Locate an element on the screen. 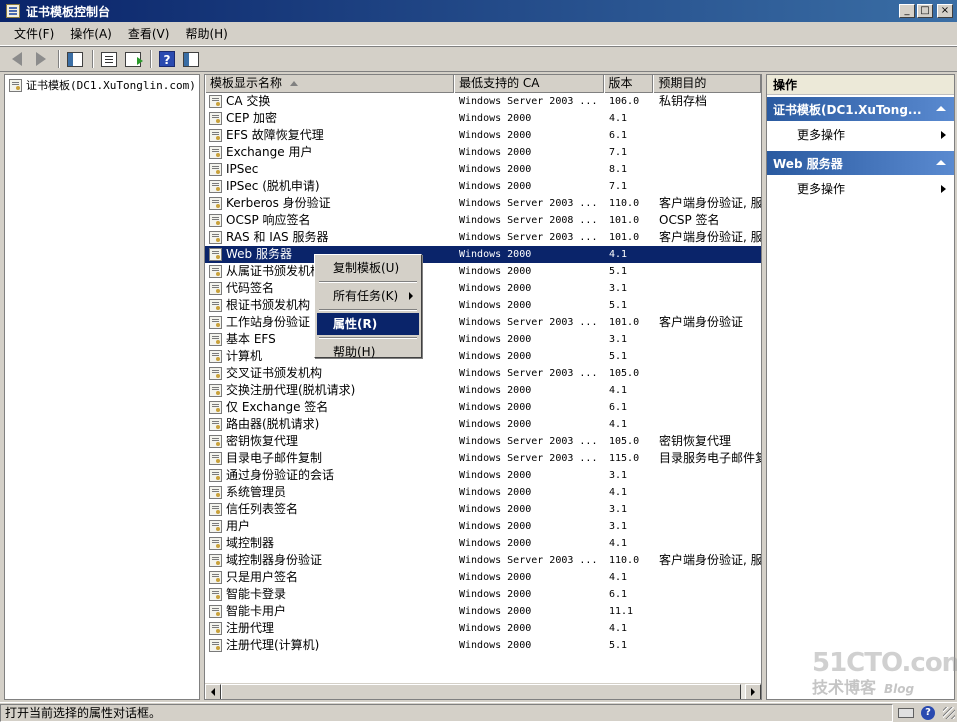  table-row: 系统管理员 Windows 2000 4.1 is located at coordinates (483, 492).